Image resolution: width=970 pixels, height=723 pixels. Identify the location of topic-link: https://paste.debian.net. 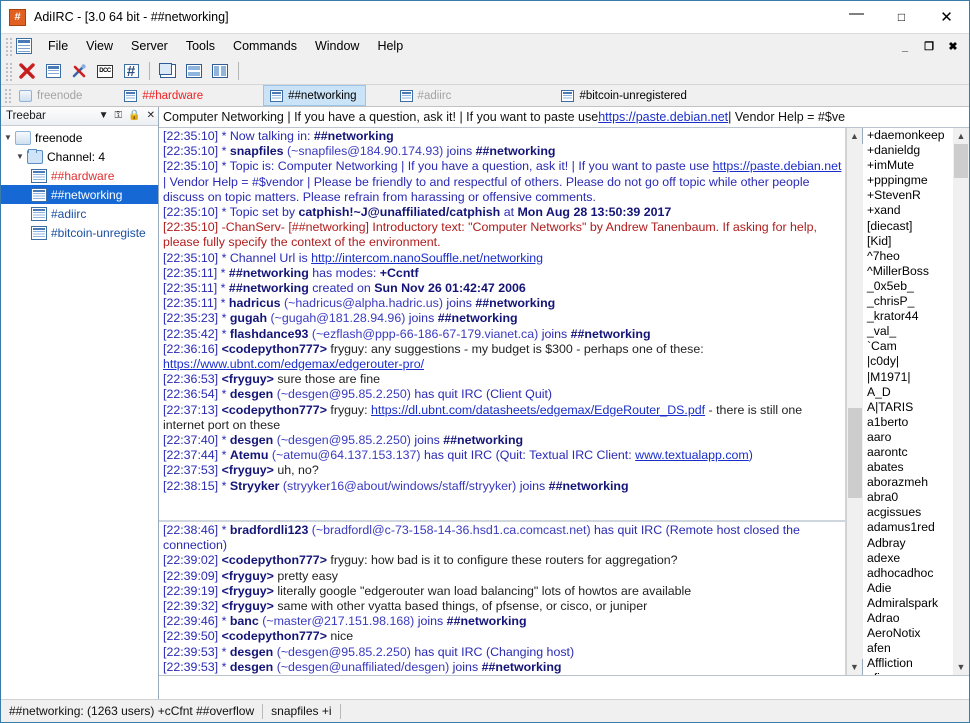
(663, 117).